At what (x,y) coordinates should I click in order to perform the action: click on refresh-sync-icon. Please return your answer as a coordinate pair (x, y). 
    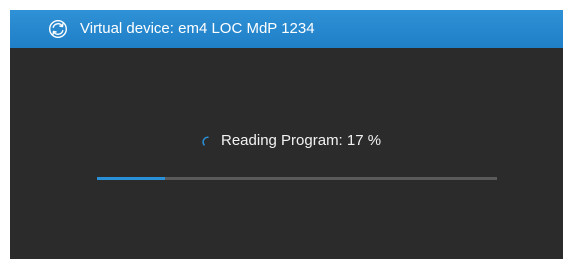
    Looking at the image, I should click on (58, 29).